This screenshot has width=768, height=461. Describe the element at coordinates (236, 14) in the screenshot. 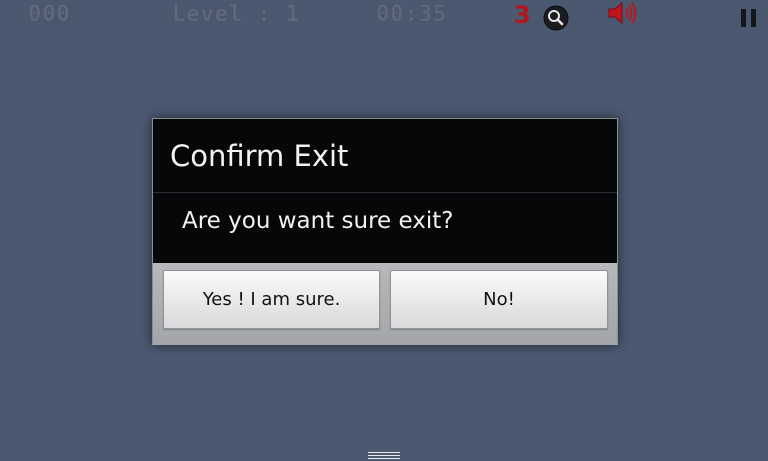

I see `level-display: Level : 1` at that location.